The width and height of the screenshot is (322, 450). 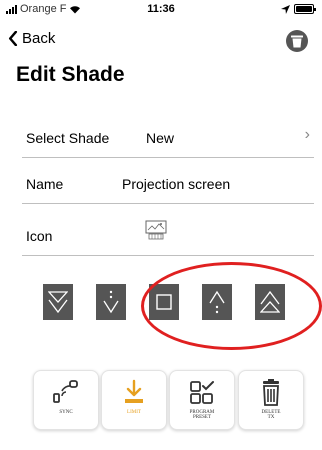 What do you see at coordinates (134, 391) in the screenshot?
I see `limit-download-icon` at bounding box center [134, 391].